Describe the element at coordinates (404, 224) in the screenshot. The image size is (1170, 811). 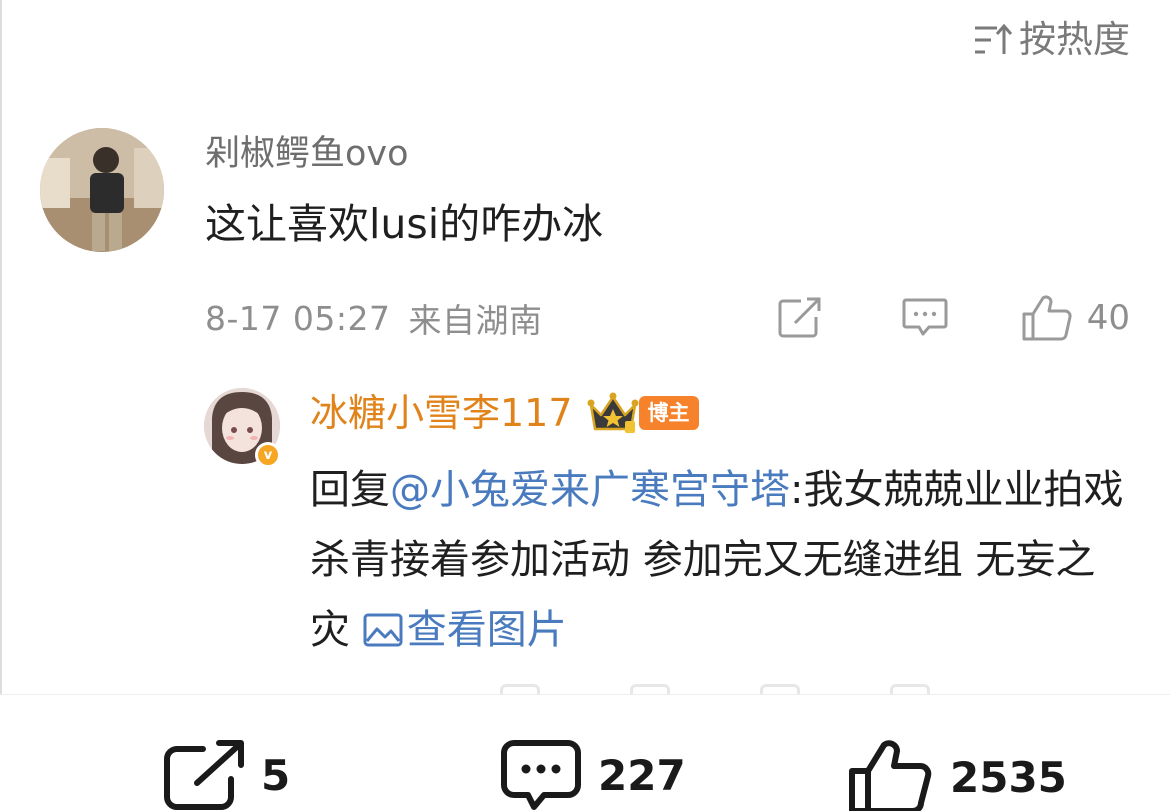
I see `comment-text: 这让喜欢lusi的咋办冰` at that location.